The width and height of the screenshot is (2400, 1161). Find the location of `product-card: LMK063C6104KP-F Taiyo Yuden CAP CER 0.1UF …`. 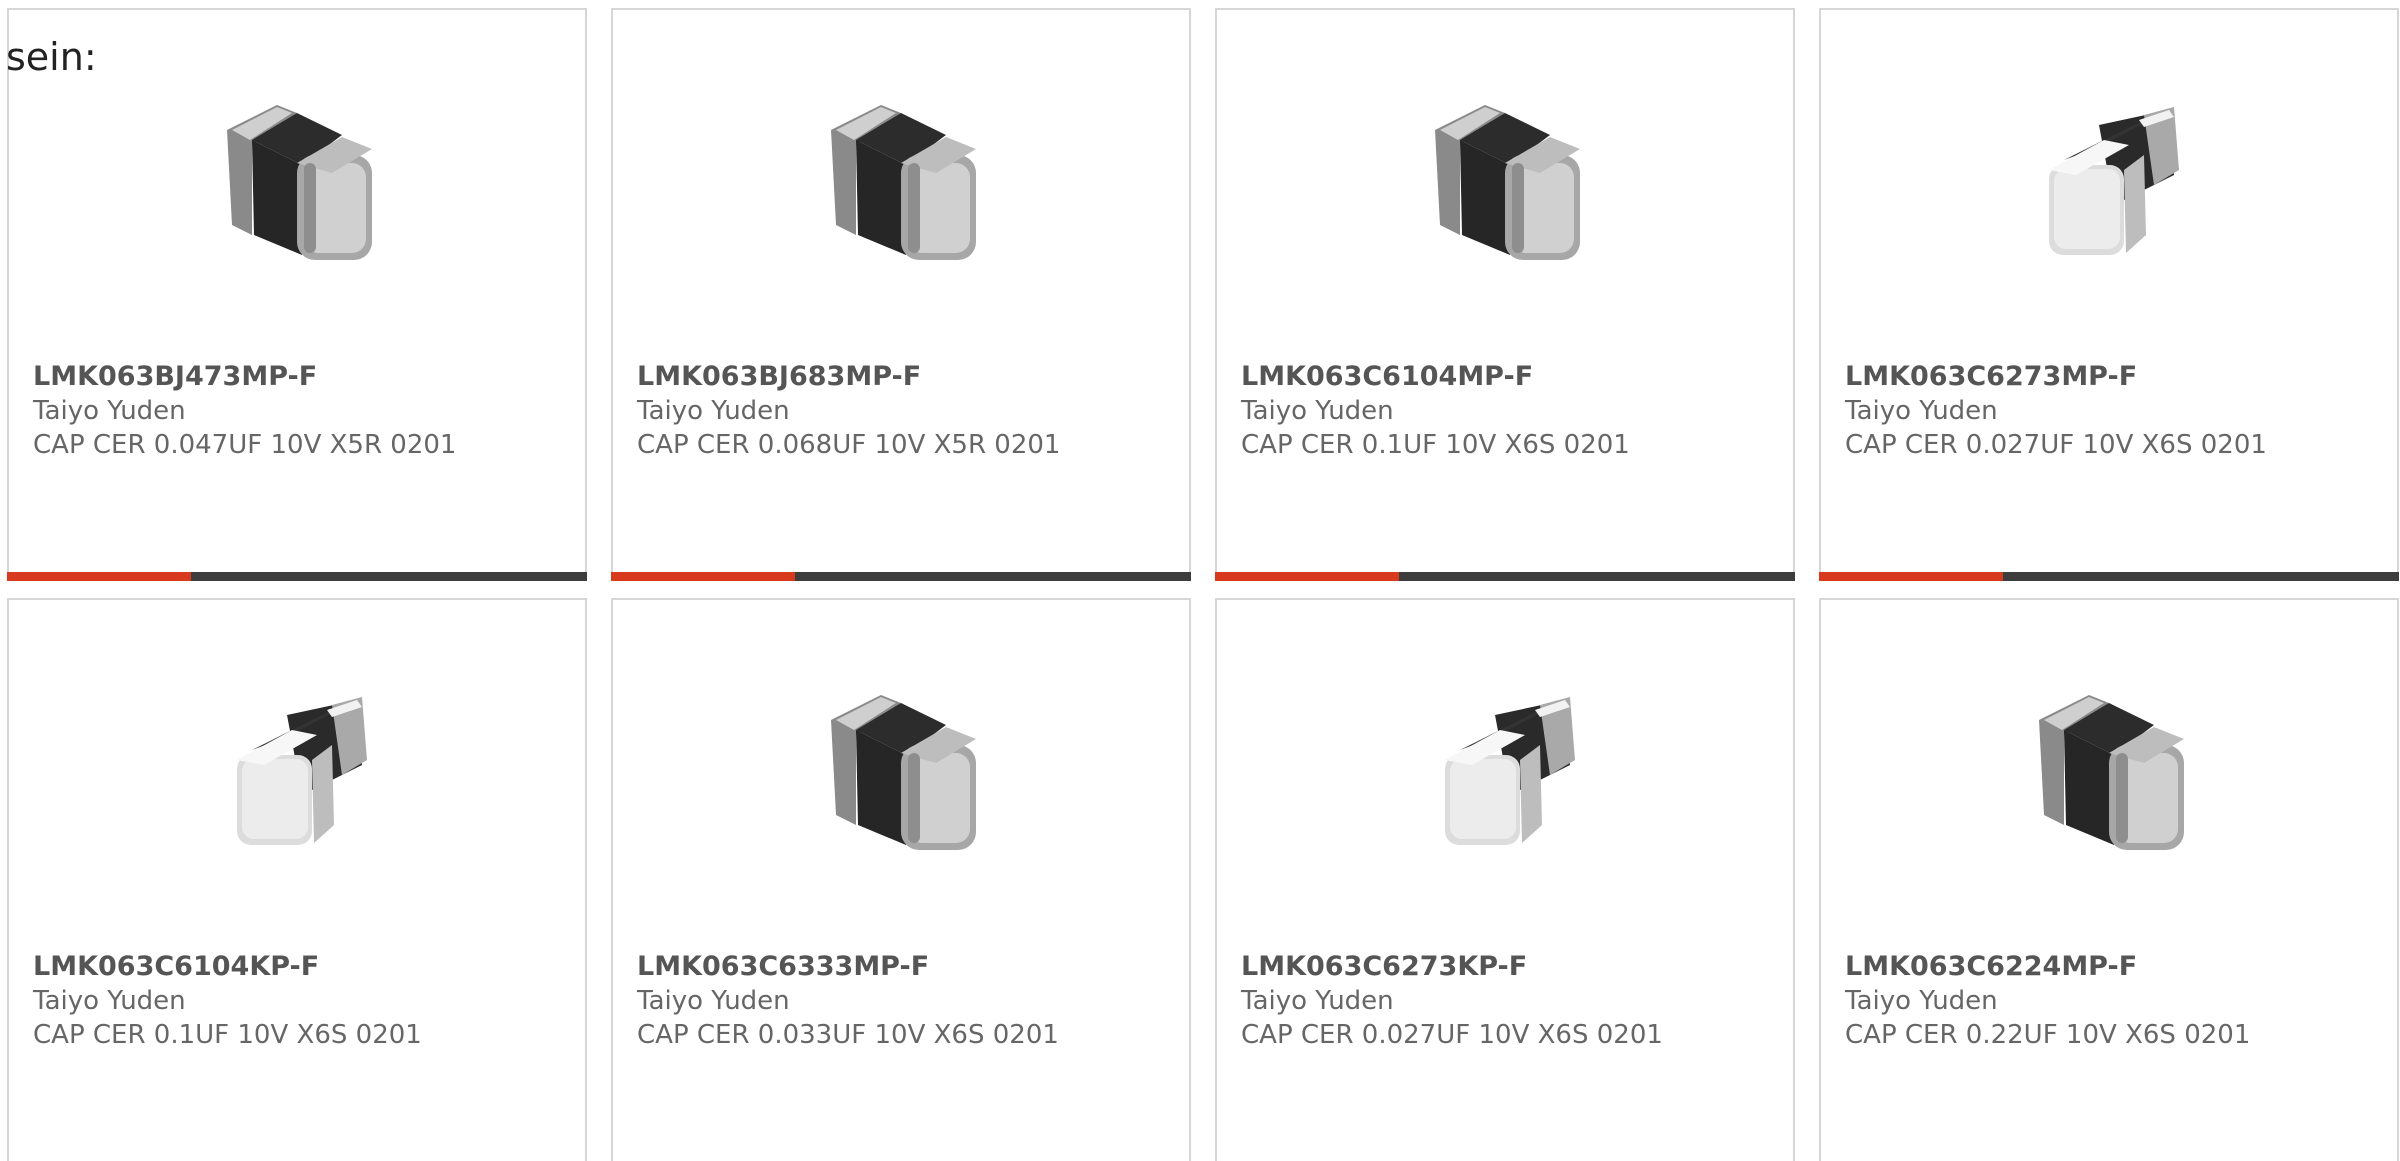

product-card: LMK063C6104KP-F Taiyo Yuden CAP CER 0.1UF … is located at coordinates (297, 879).